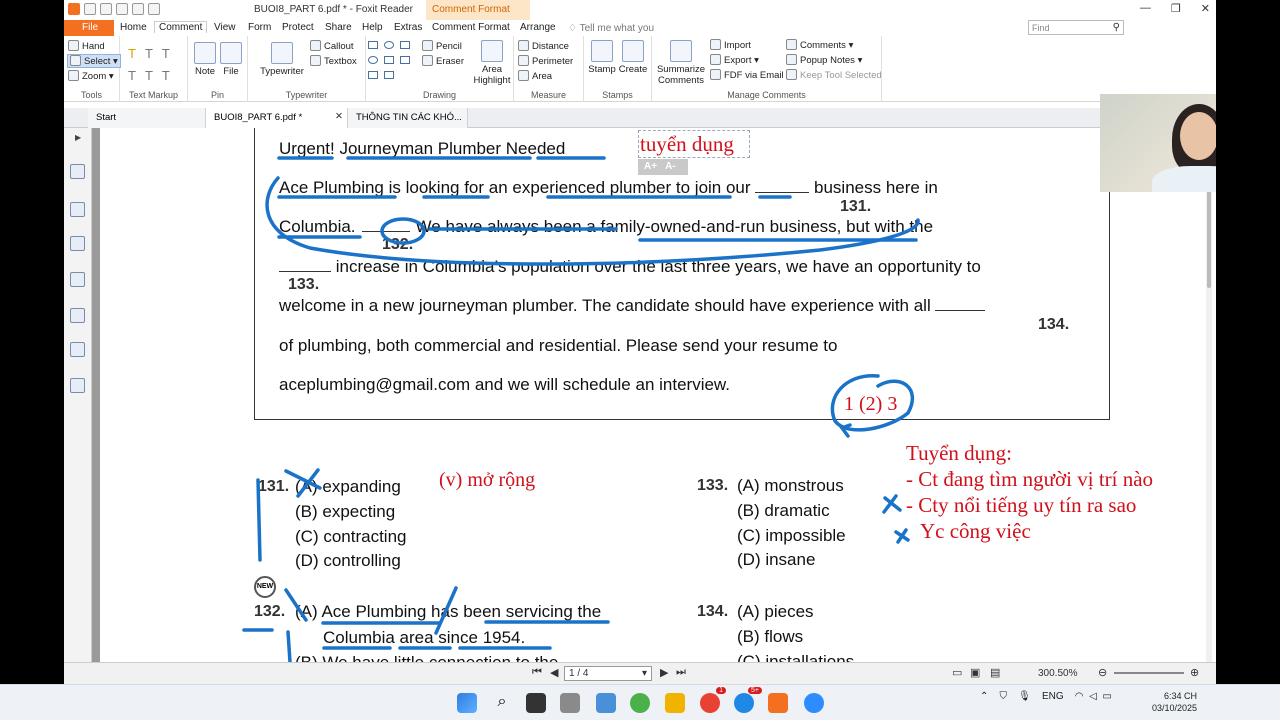 This screenshot has width=1280, height=720. What do you see at coordinates (834, 75) in the screenshot?
I see `keep-tool-selected: Keep Tool Selected` at bounding box center [834, 75].